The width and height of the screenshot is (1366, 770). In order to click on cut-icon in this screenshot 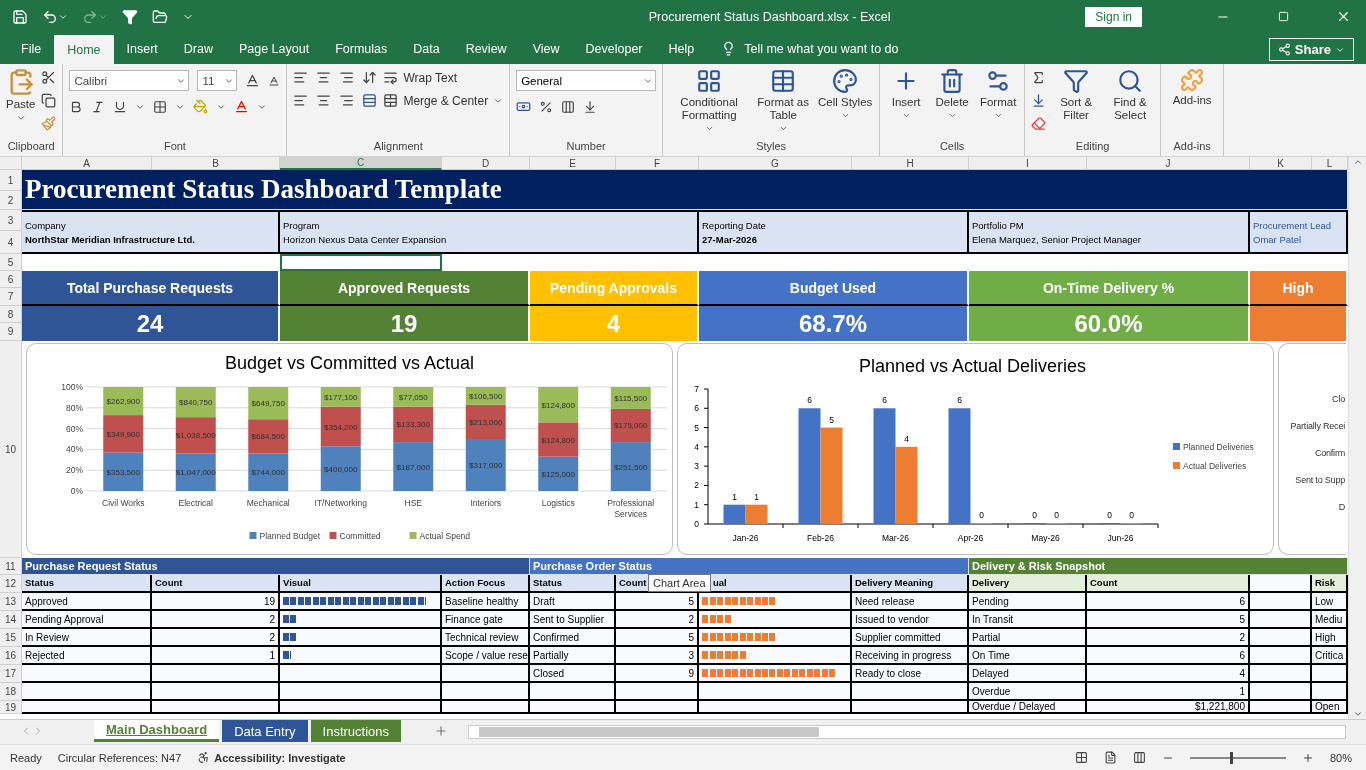, I will do `click(49, 77)`.